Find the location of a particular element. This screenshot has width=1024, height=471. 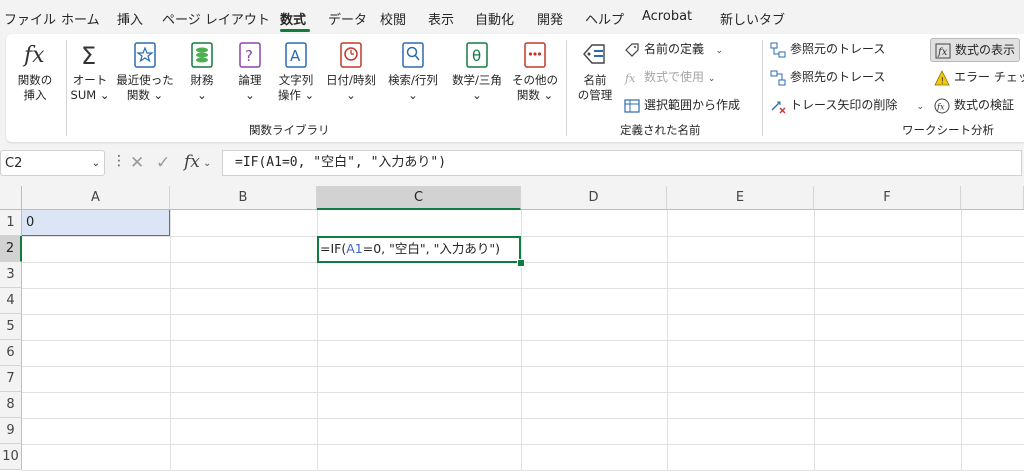

table-select-icon is located at coordinates (632, 105).